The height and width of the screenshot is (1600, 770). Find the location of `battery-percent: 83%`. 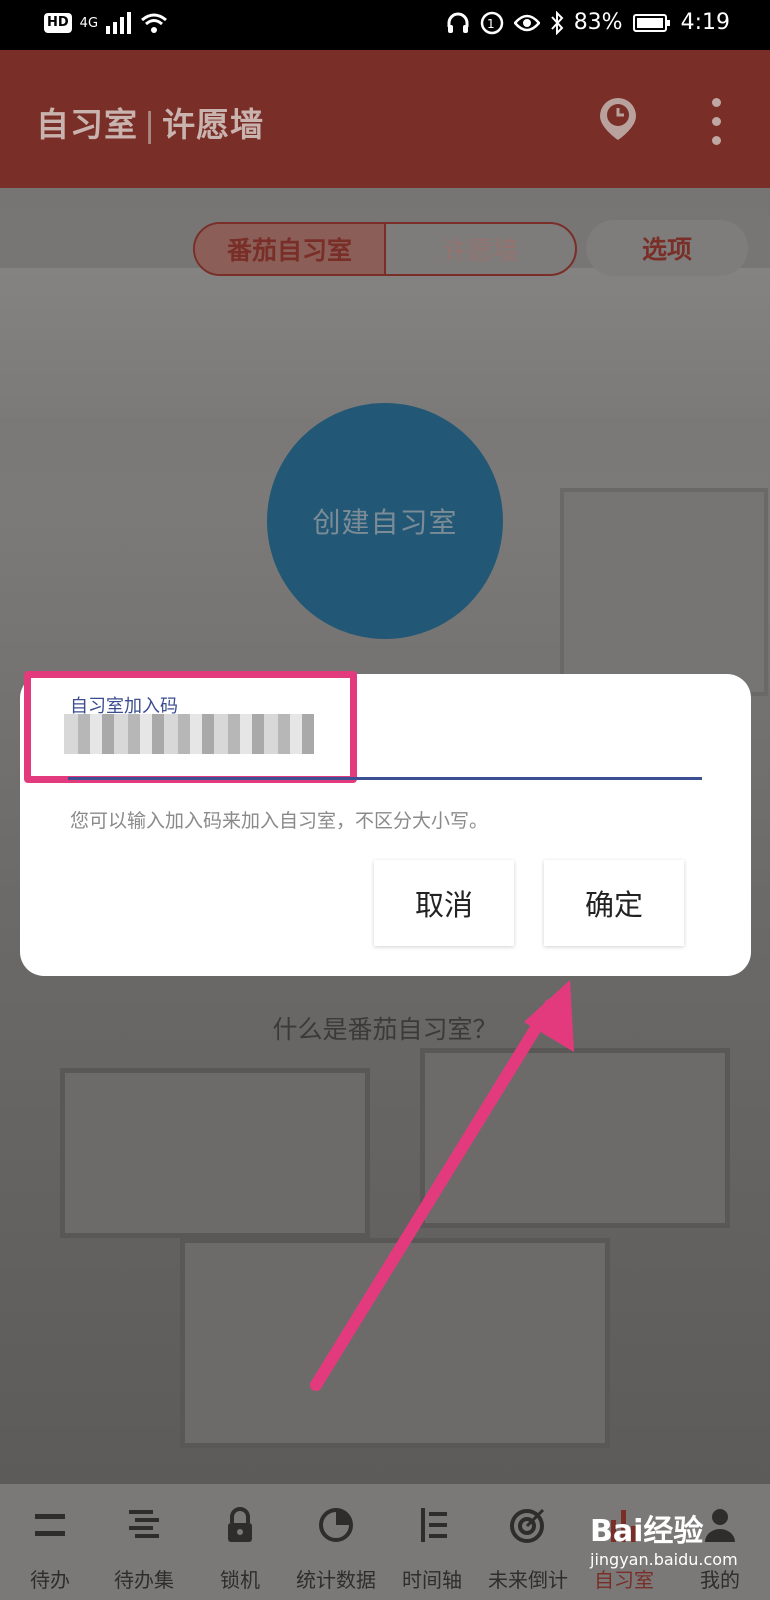

battery-percent: 83% is located at coordinates (598, 22).